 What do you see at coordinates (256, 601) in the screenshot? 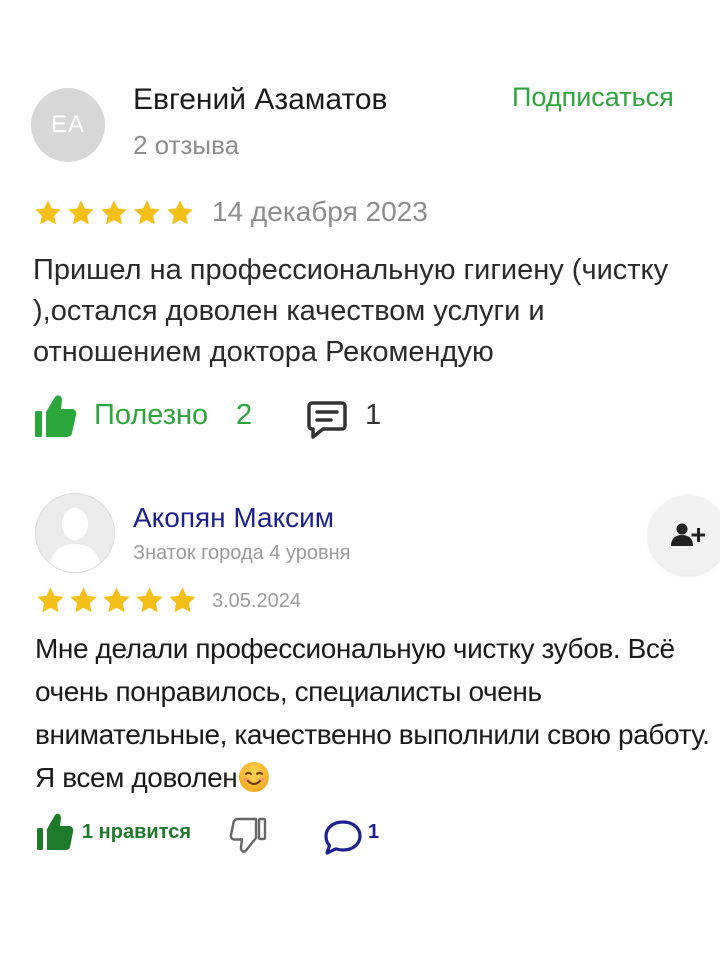
I see `review-date: 3.05.2024` at bounding box center [256, 601].